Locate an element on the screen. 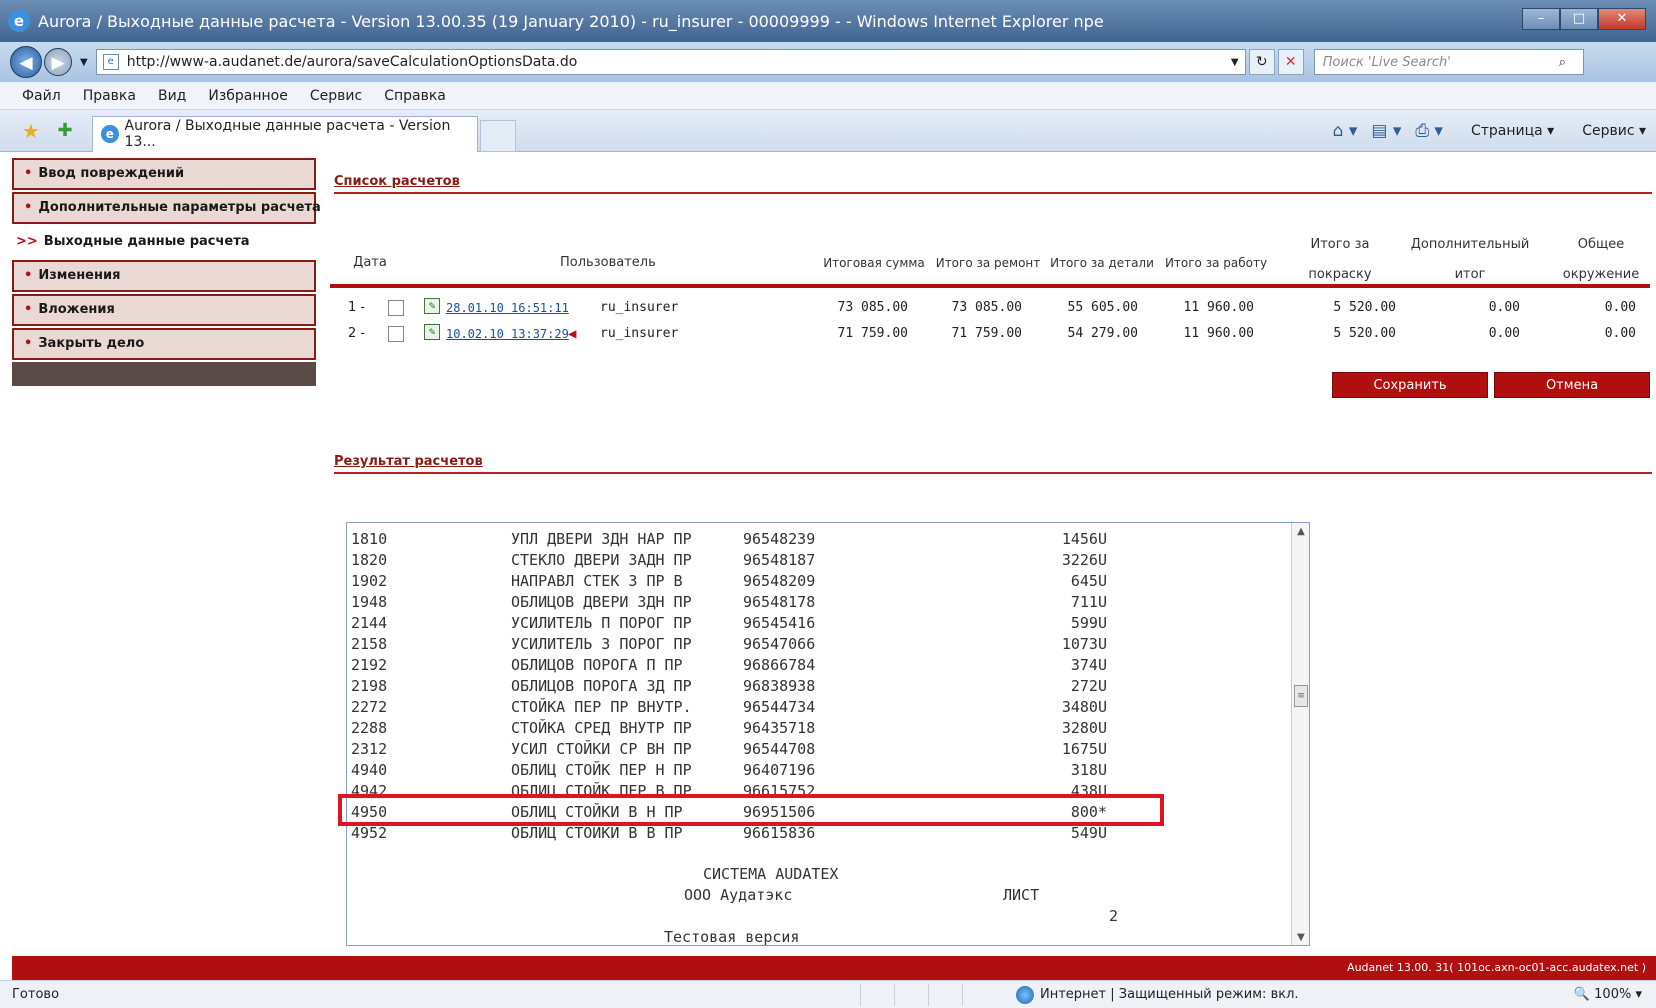  sidebar-item-label: Ввод повреждений is located at coordinates (111, 173).